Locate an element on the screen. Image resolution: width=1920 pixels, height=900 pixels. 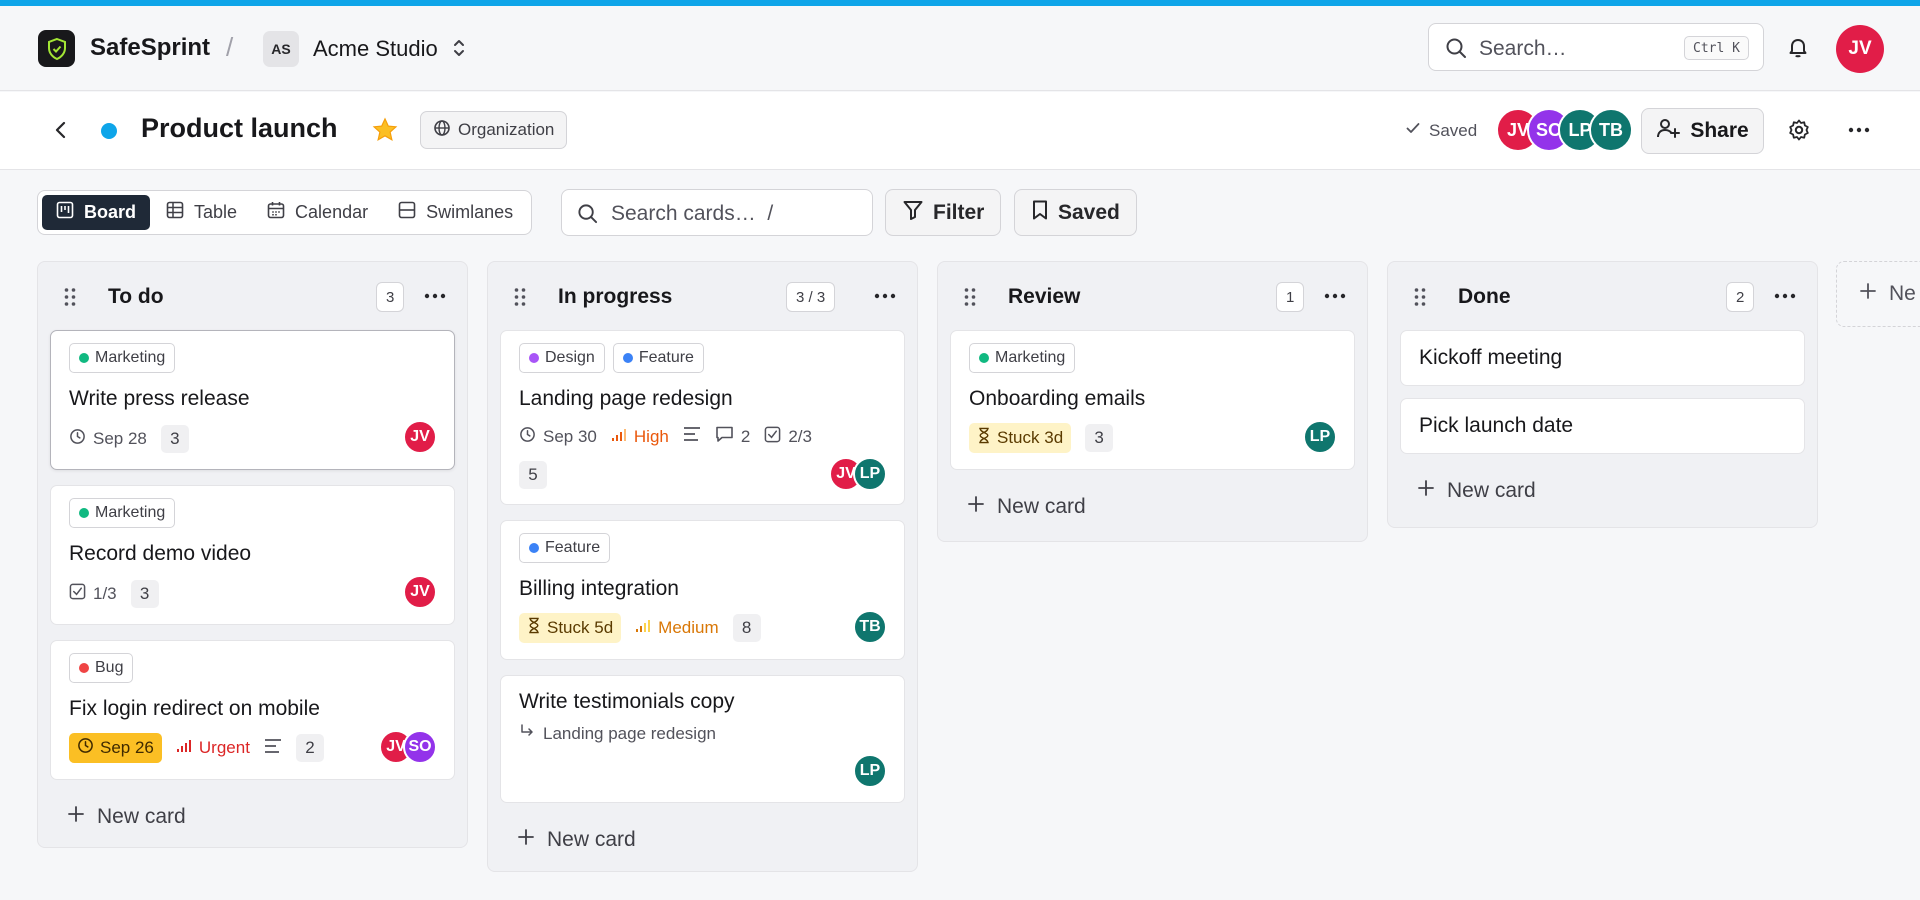
label-text: Marketing is located at coordinates (1030, 357).